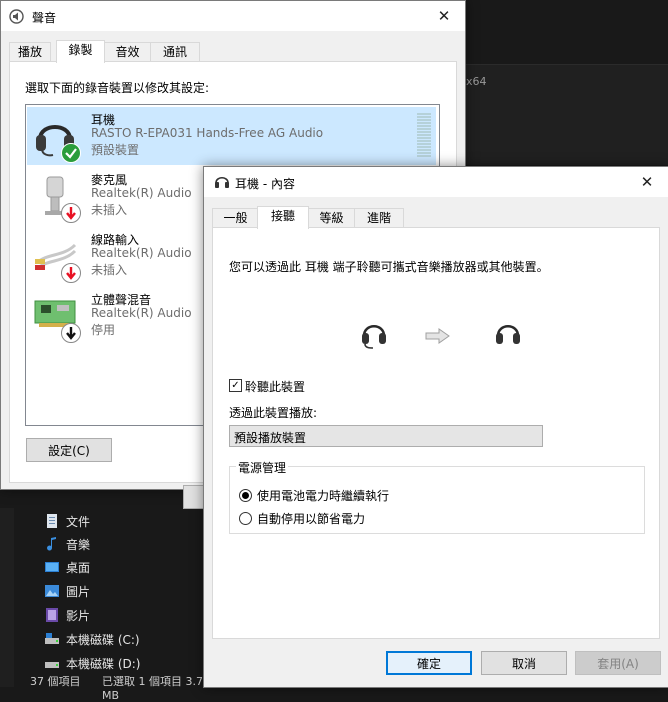 This screenshot has width=668, height=702. Describe the element at coordinates (386, 436) in the screenshot. I see `playback-device-select: 預設播放裝置 ⌄` at that location.